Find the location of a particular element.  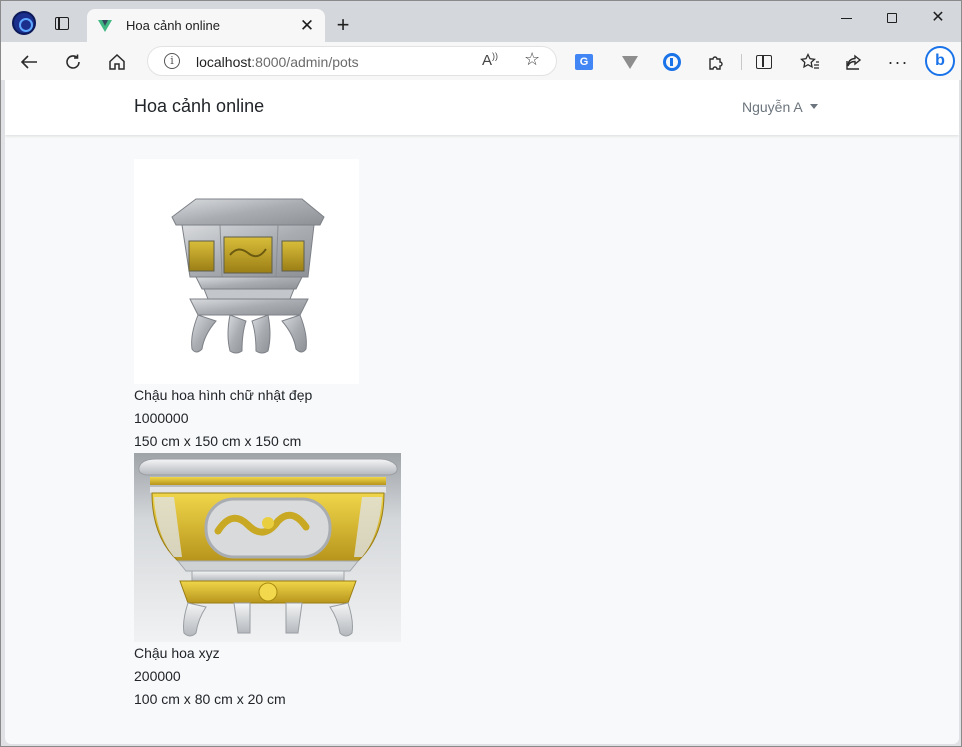

more-icon: ··· is located at coordinates (898, 62).